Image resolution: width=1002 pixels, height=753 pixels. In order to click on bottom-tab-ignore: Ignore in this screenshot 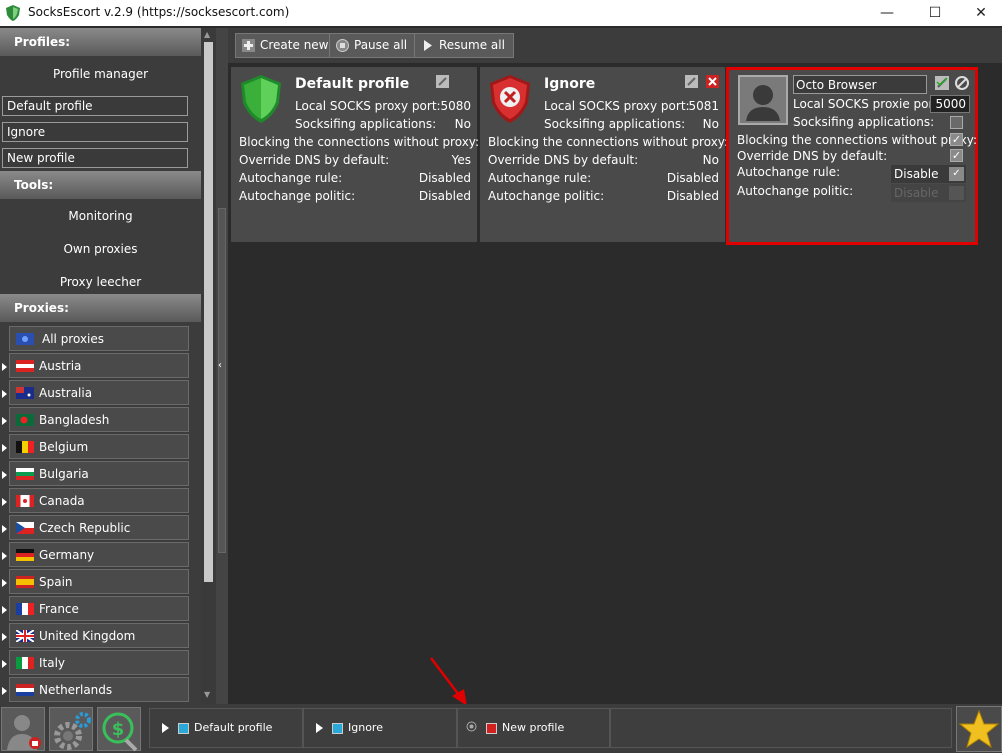, I will do `click(380, 728)`.